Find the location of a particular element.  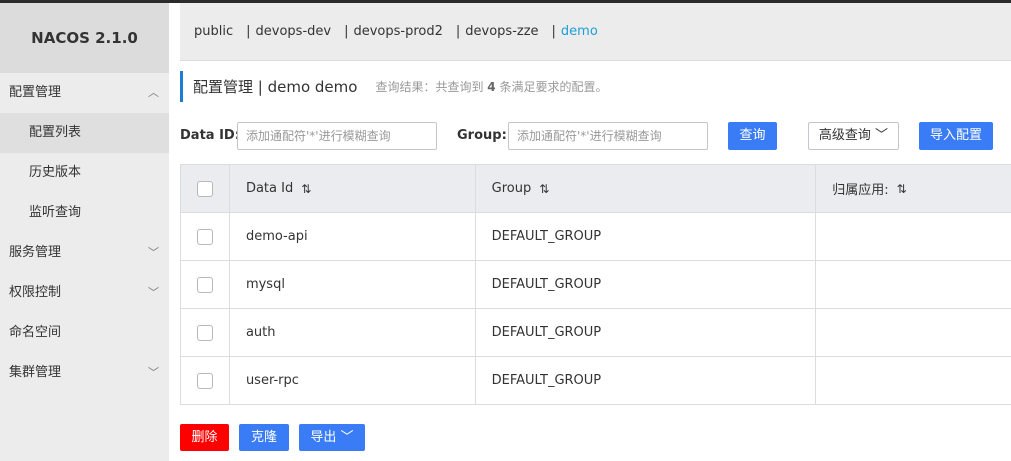

header-group: Group ⇅ is located at coordinates (646, 188).